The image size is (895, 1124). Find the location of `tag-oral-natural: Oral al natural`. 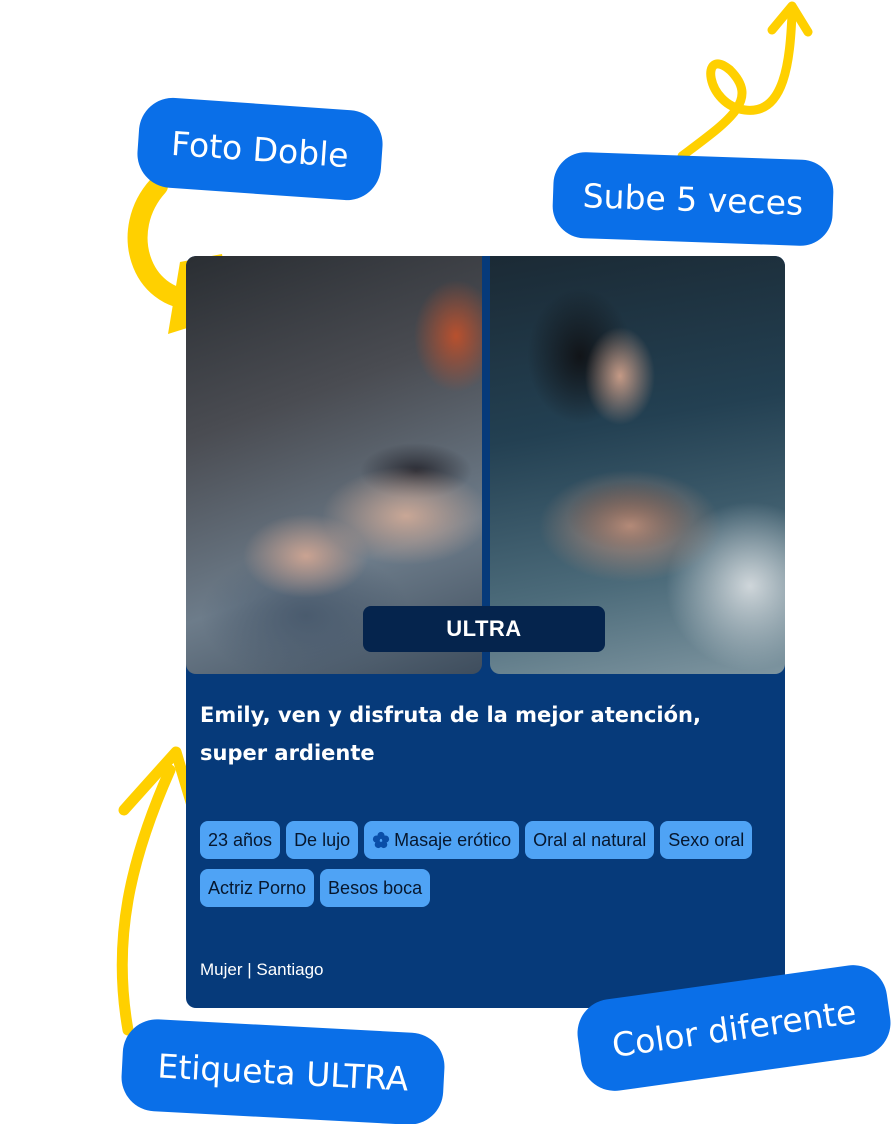

tag-oral-natural: Oral al natural is located at coordinates (590, 840).